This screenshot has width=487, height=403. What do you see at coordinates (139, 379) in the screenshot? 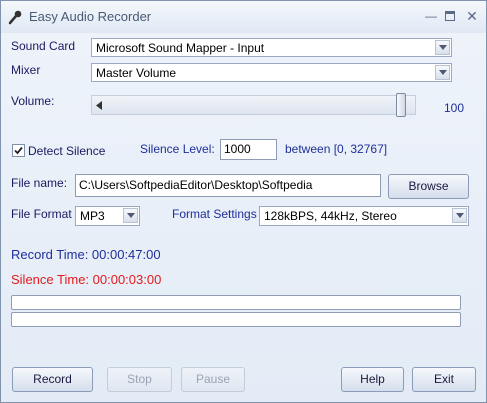
I see `stop-button: Stop` at bounding box center [139, 379].